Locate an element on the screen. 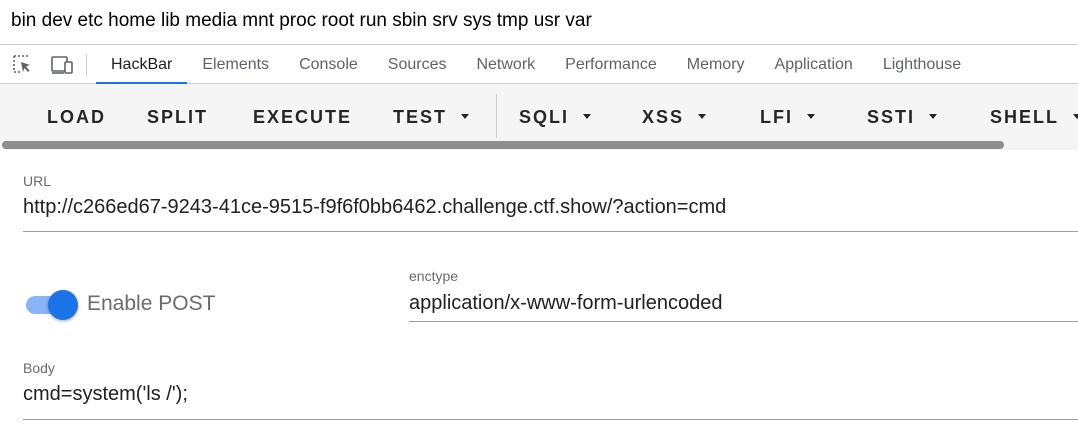 The image size is (1078, 427). toolbar-scrollbar-thumb is located at coordinates (503, 145).